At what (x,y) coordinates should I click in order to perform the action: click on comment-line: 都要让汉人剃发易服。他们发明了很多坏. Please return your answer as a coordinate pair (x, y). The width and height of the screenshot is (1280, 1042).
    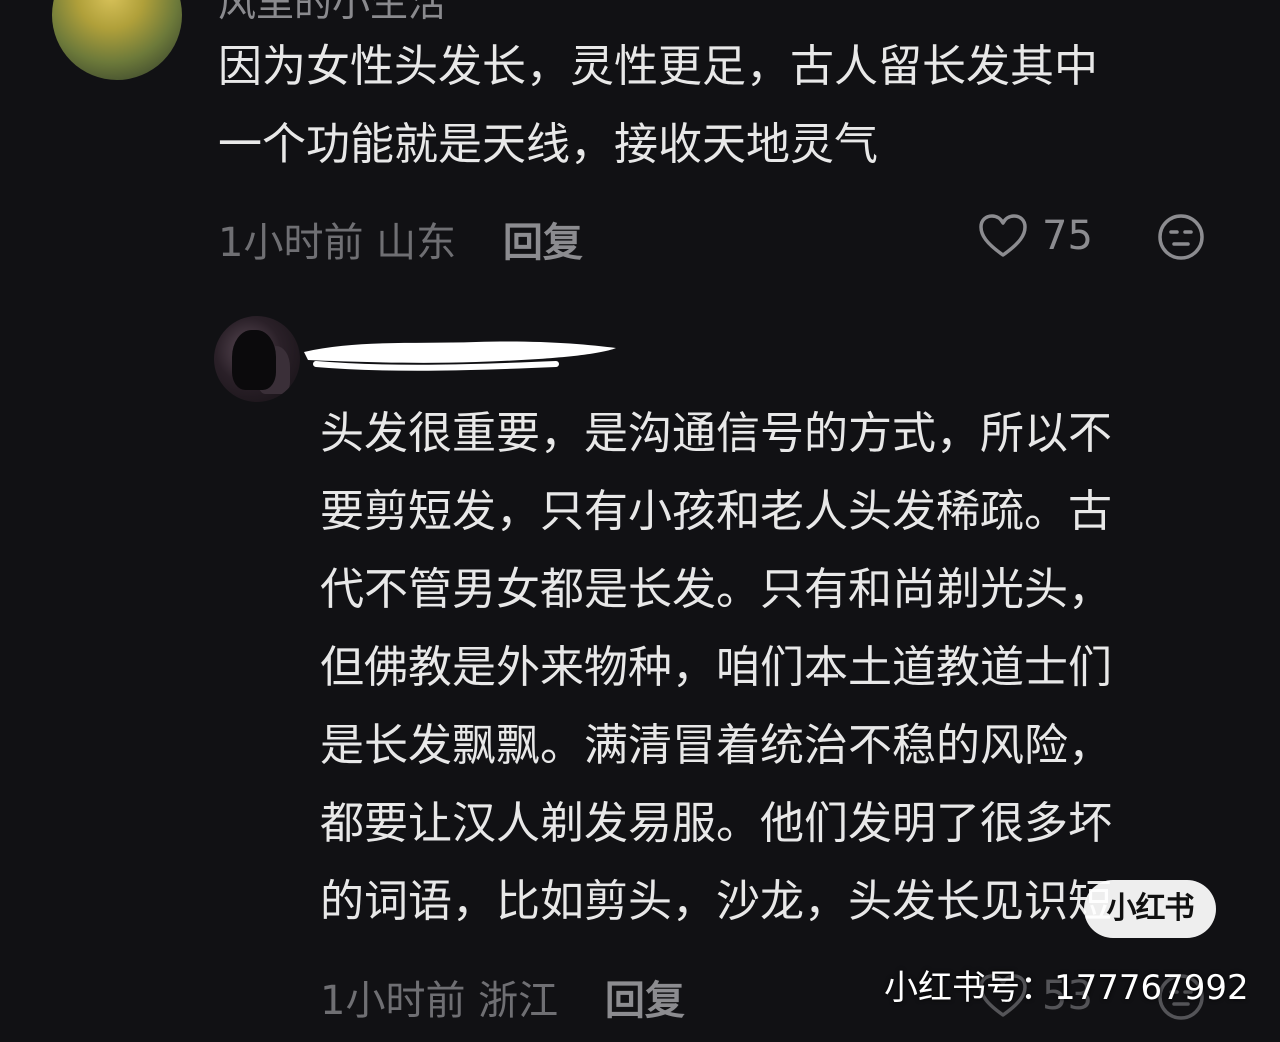
    Looking at the image, I should click on (716, 823).